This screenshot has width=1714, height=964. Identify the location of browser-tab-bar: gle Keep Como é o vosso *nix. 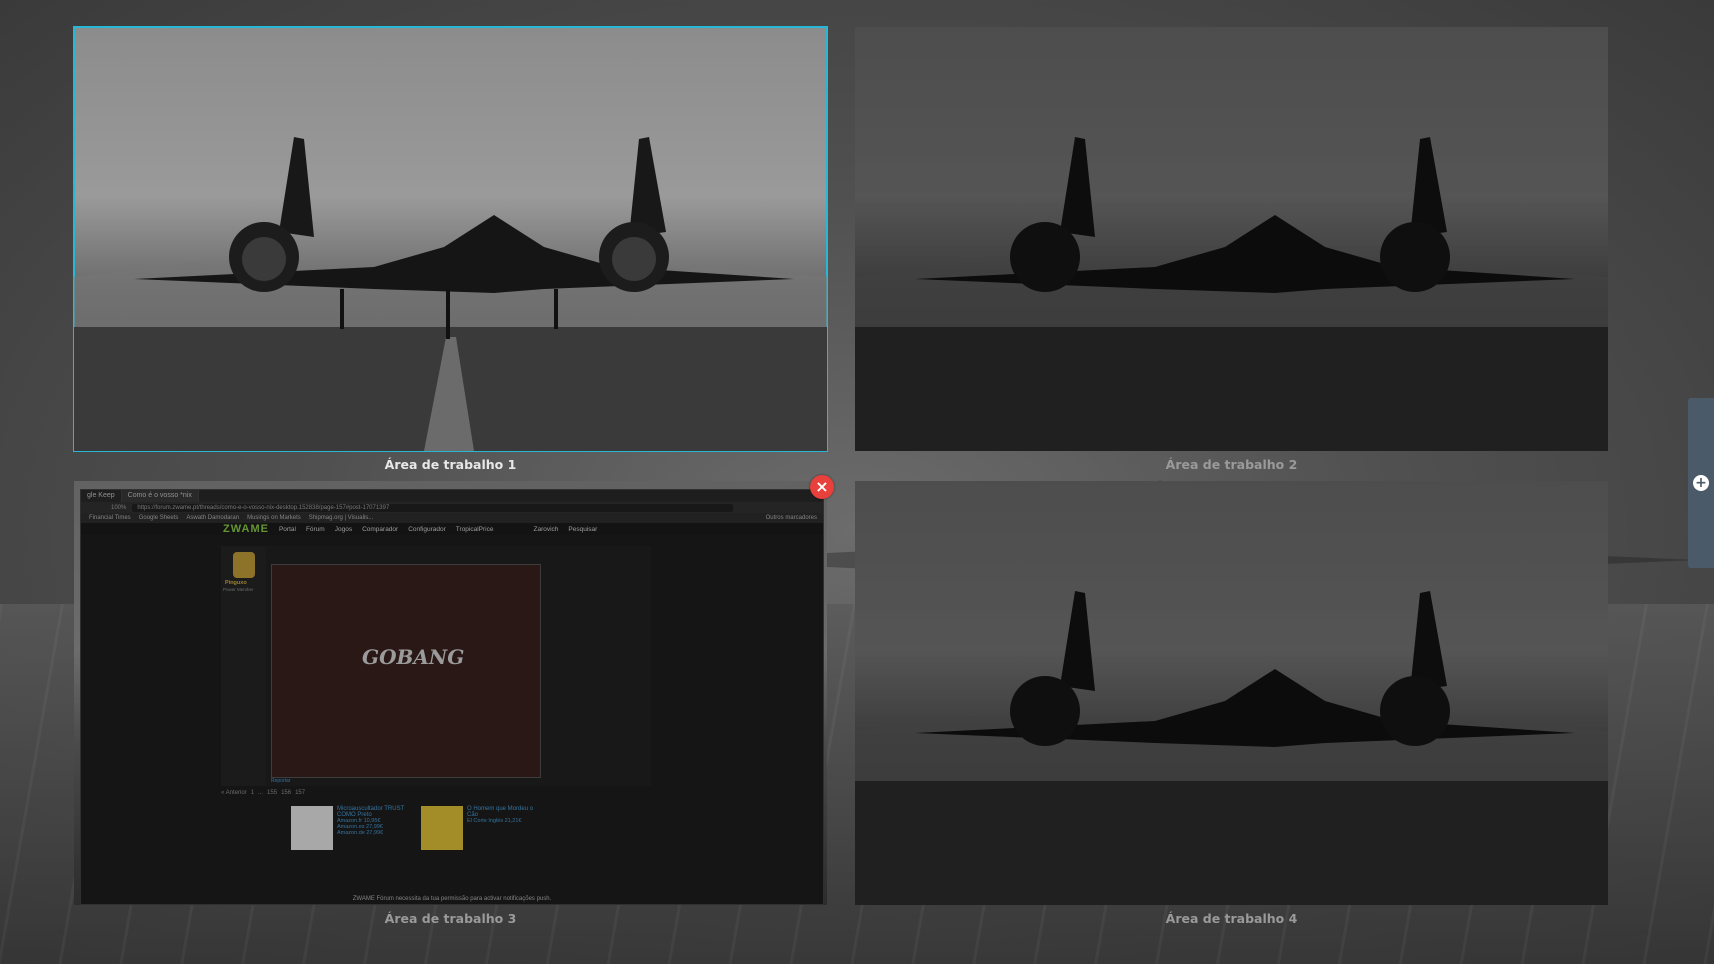
(452, 496).